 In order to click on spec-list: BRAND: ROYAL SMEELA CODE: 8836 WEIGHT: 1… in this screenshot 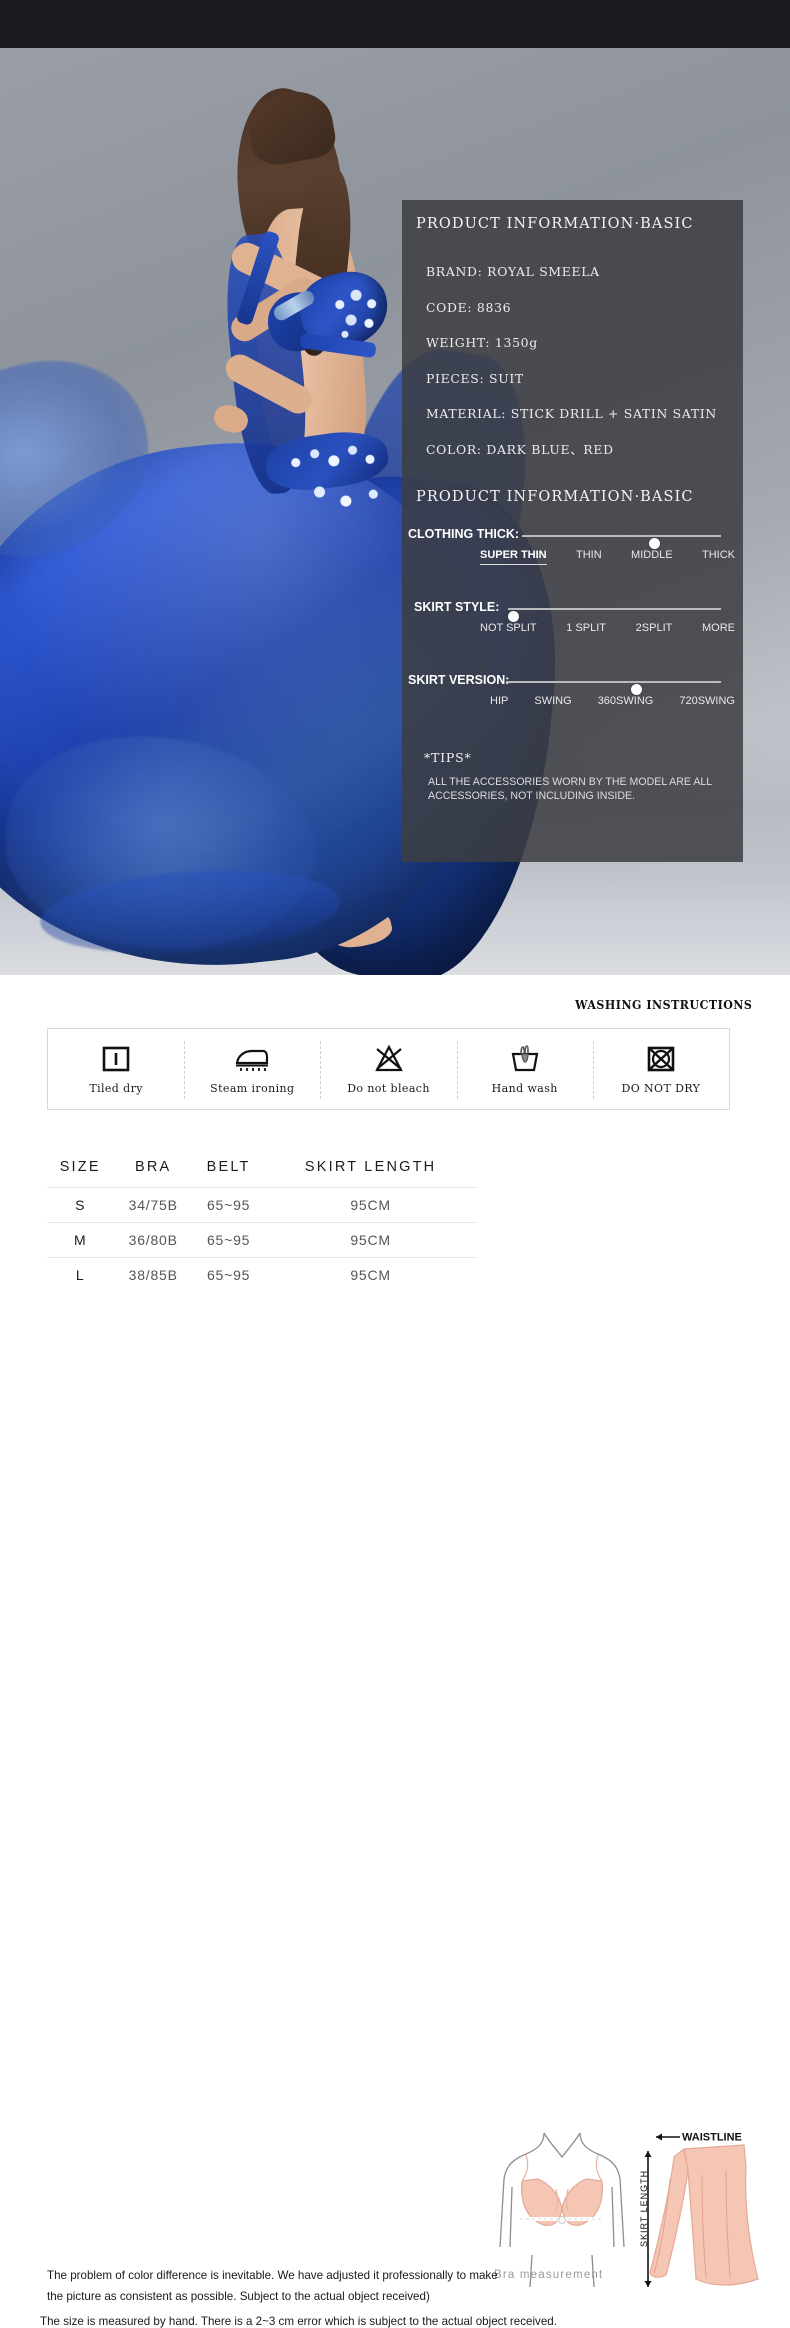, I will do `click(572, 349)`.